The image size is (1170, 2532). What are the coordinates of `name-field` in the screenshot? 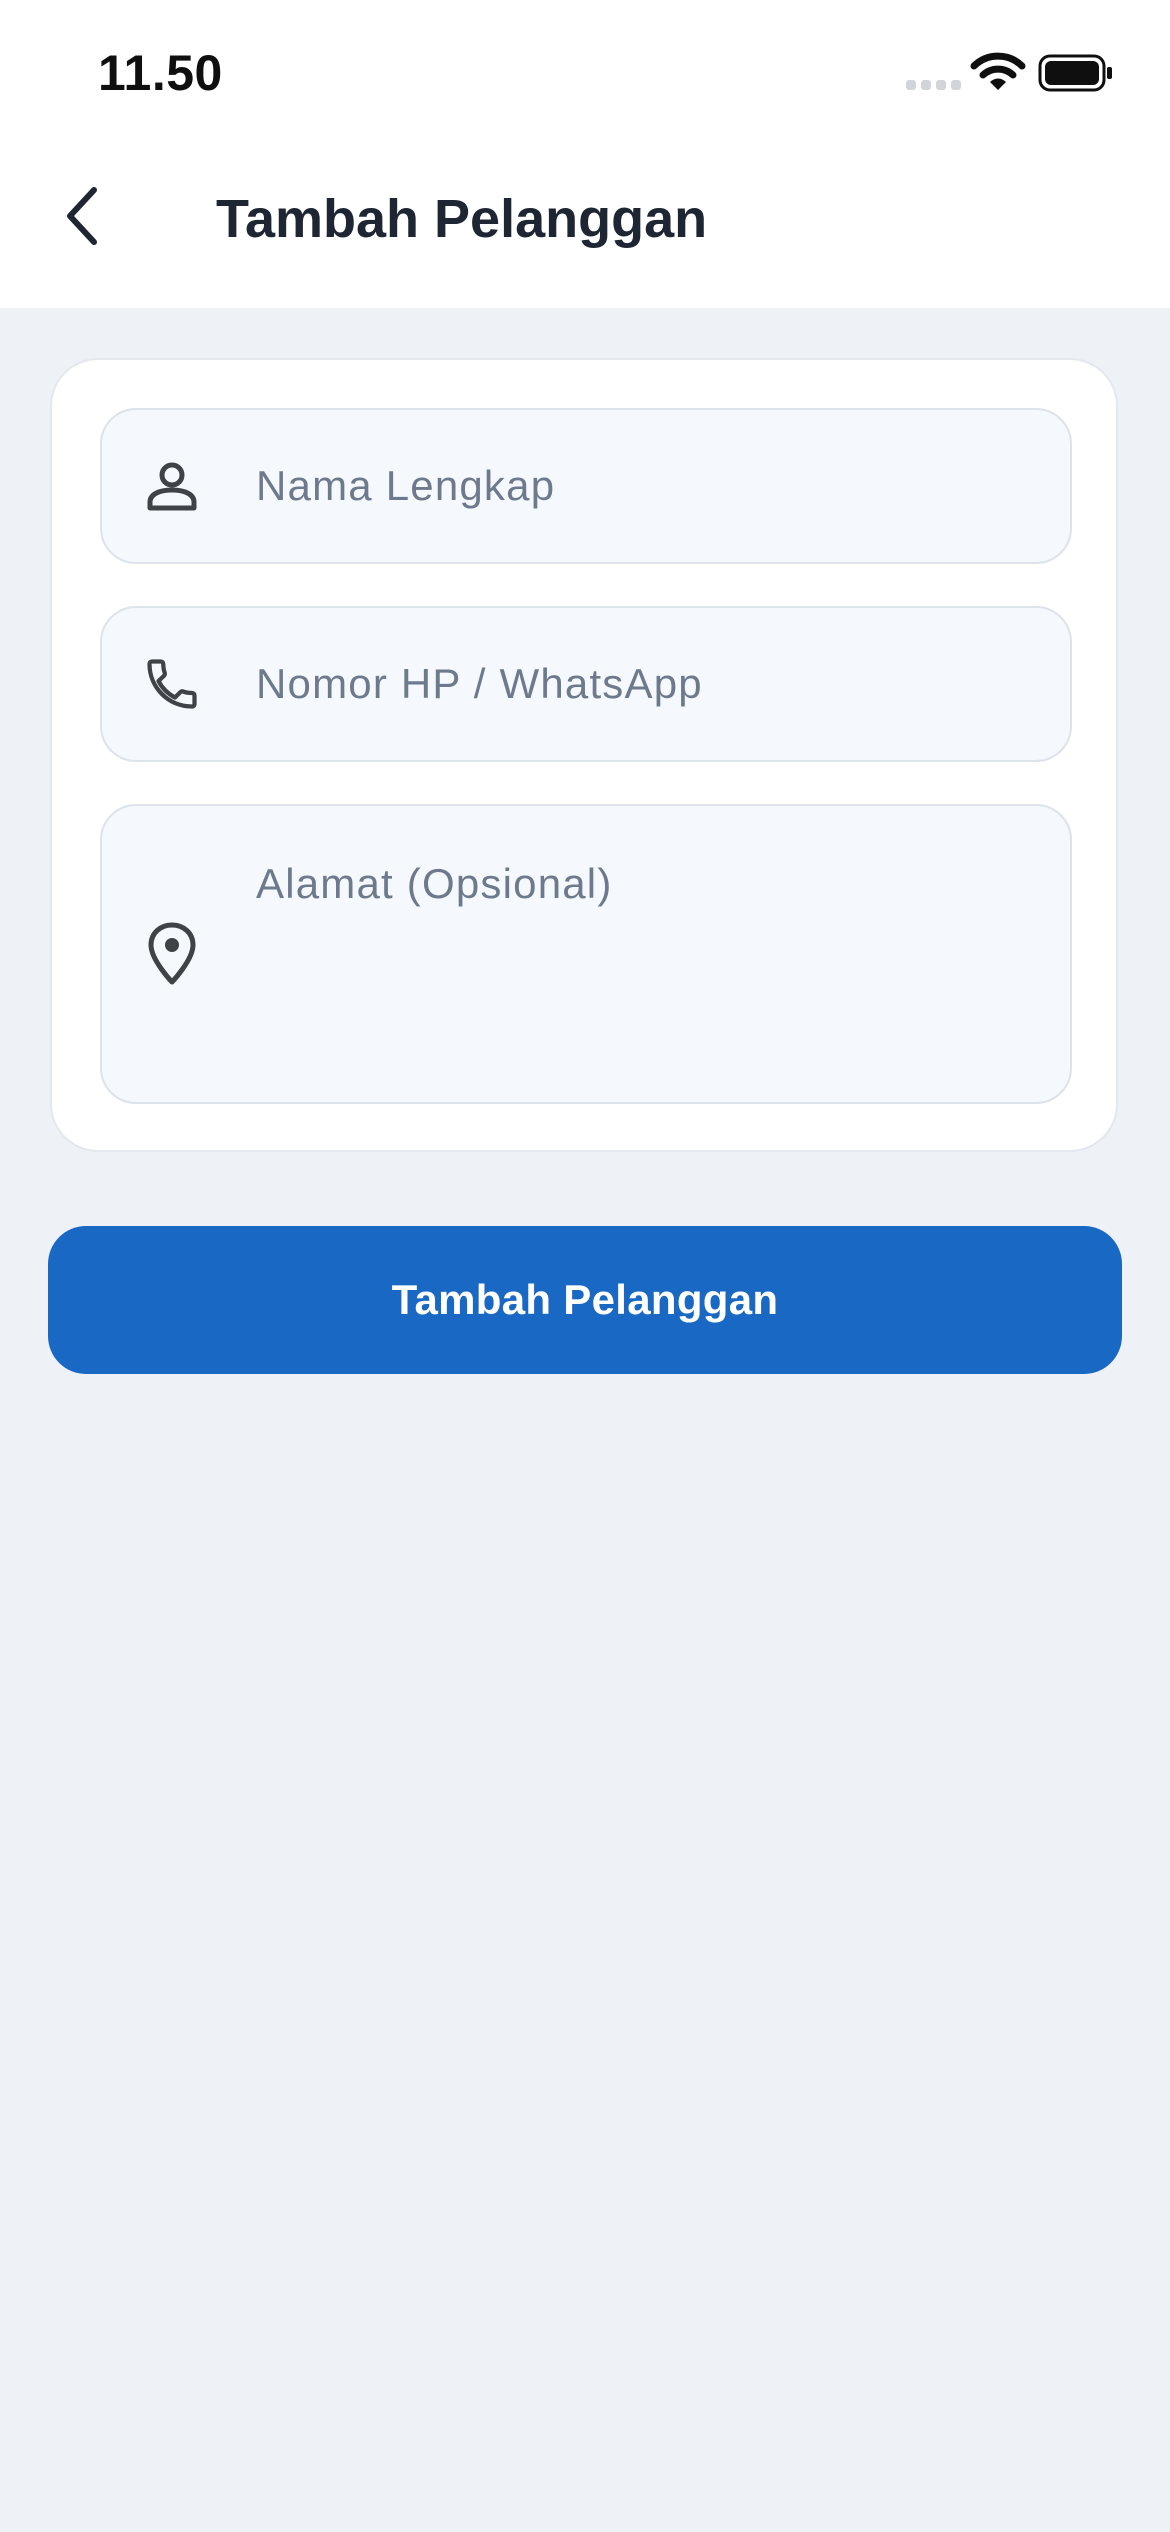 It's located at (586, 486).